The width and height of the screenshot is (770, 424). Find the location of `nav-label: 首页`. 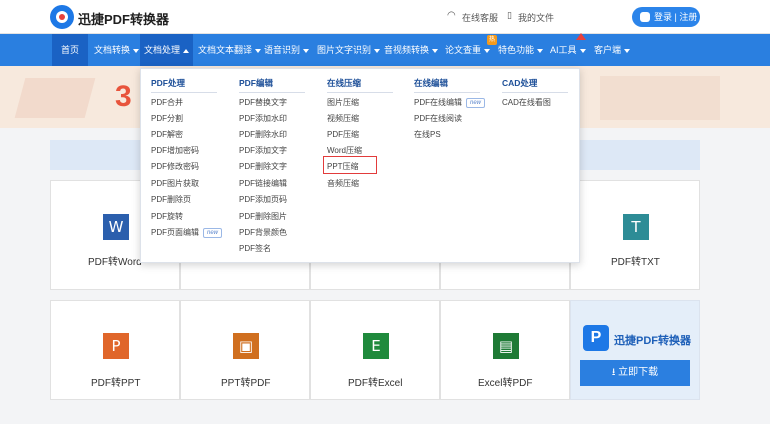

nav-label: 首页 is located at coordinates (69, 50).